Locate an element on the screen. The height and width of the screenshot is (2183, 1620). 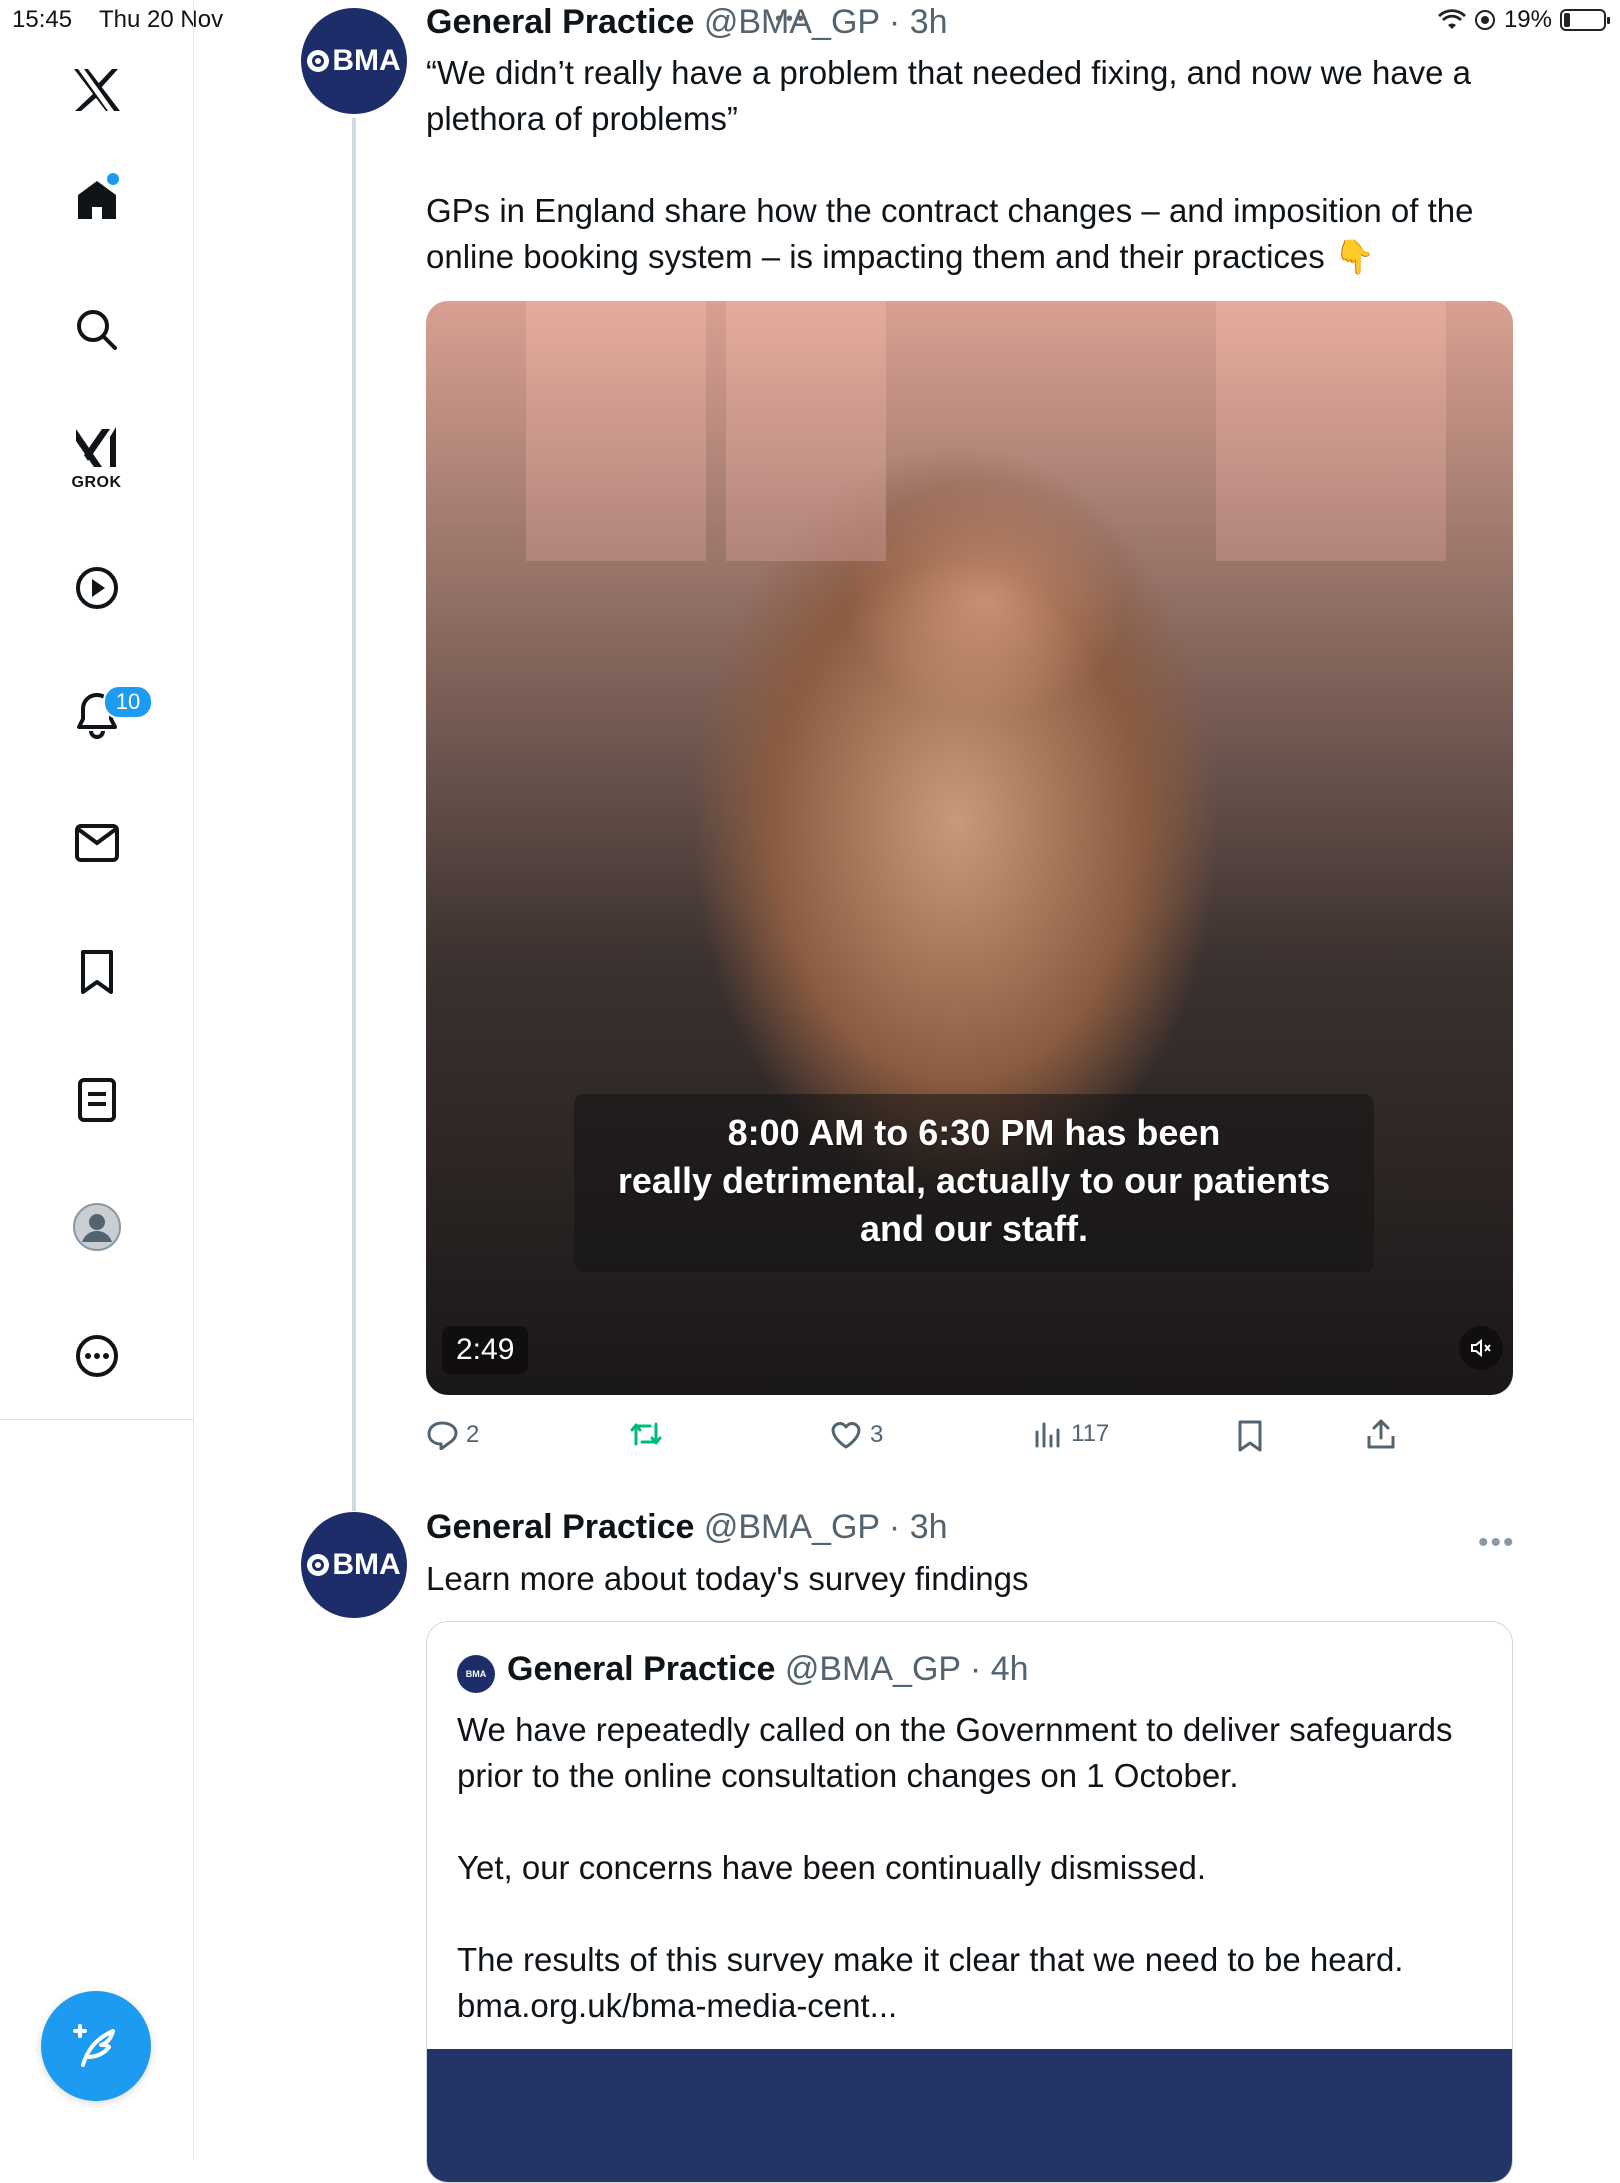
like-button: 3 is located at coordinates (856, 1435).